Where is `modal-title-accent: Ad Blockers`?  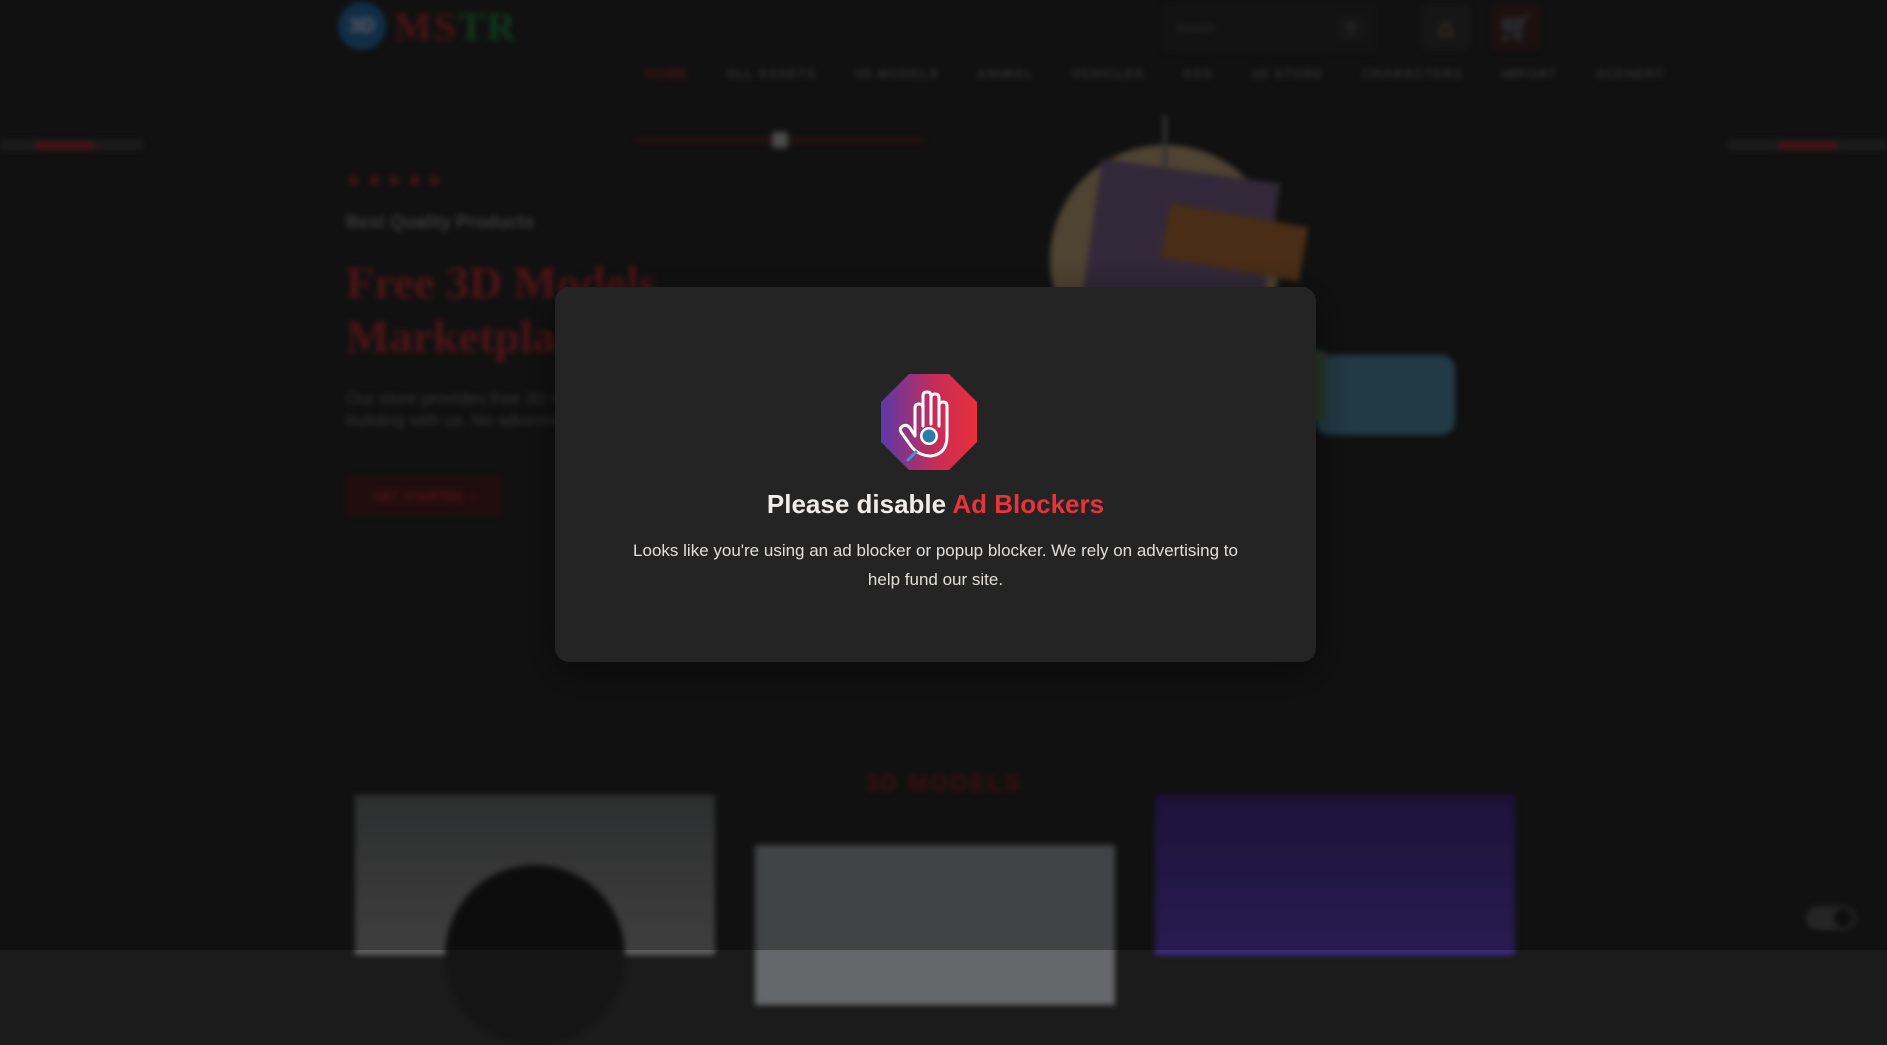 modal-title-accent: Ad Blockers is located at coordinates (1028, 504).